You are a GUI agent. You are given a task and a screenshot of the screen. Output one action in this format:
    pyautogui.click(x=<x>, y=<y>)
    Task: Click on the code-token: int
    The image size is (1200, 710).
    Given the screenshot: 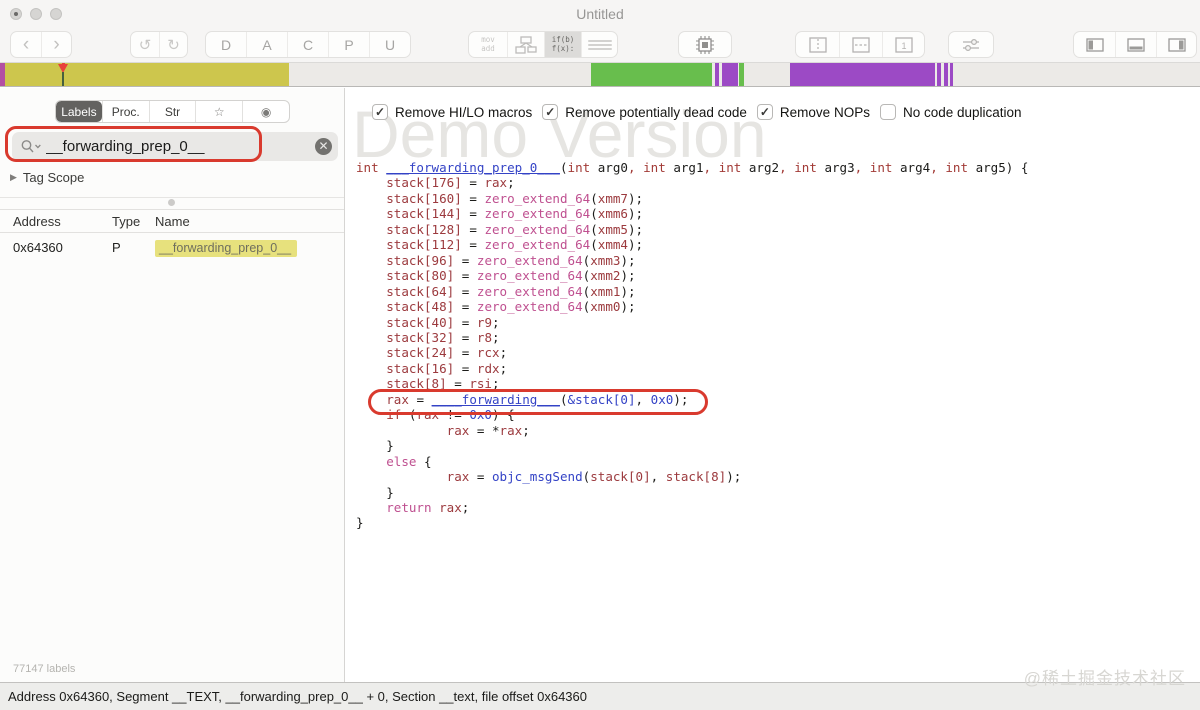 What is the action you would take?
    pyautogui.click(x=805, y=167)
    